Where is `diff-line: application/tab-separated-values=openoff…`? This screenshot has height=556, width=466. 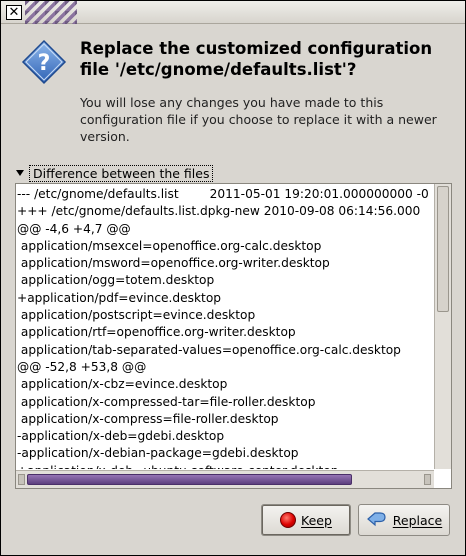
diff-line: application/tab-separated-values=openoff… is located at coordinates (209, 349).